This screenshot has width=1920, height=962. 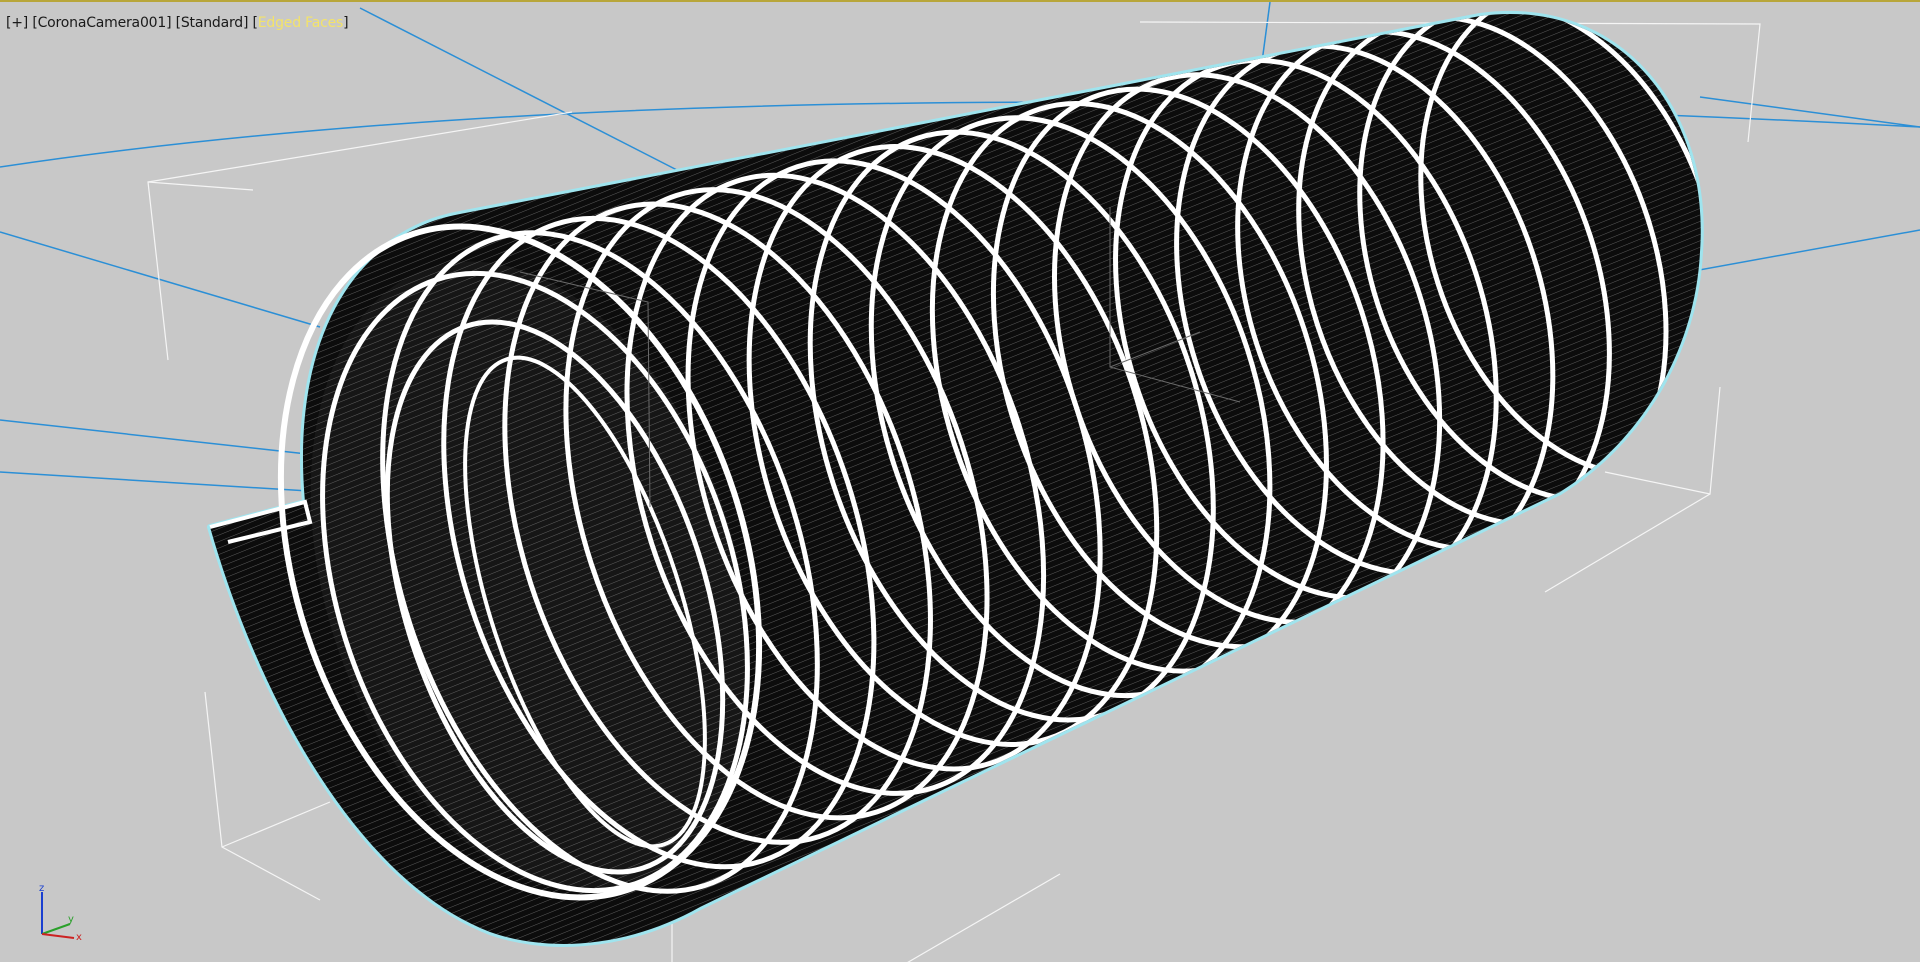 What do you see at coordinates (301, 23) in the screenshot?
I see `viewport-shading-menu: Edged Faces` at bounding box center [301, 23].